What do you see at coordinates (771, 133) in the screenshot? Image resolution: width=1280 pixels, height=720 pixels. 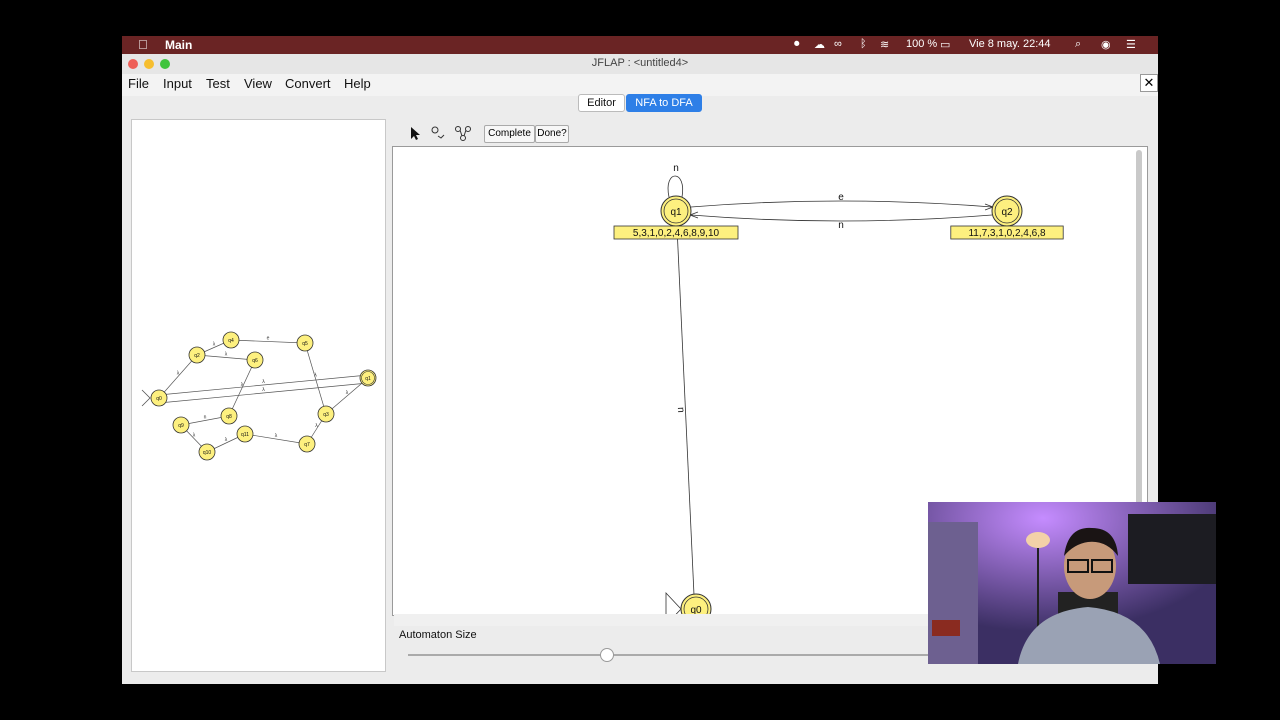 I see `conversion-toolbar: Complete Done?` at bounding box center [771, 133].